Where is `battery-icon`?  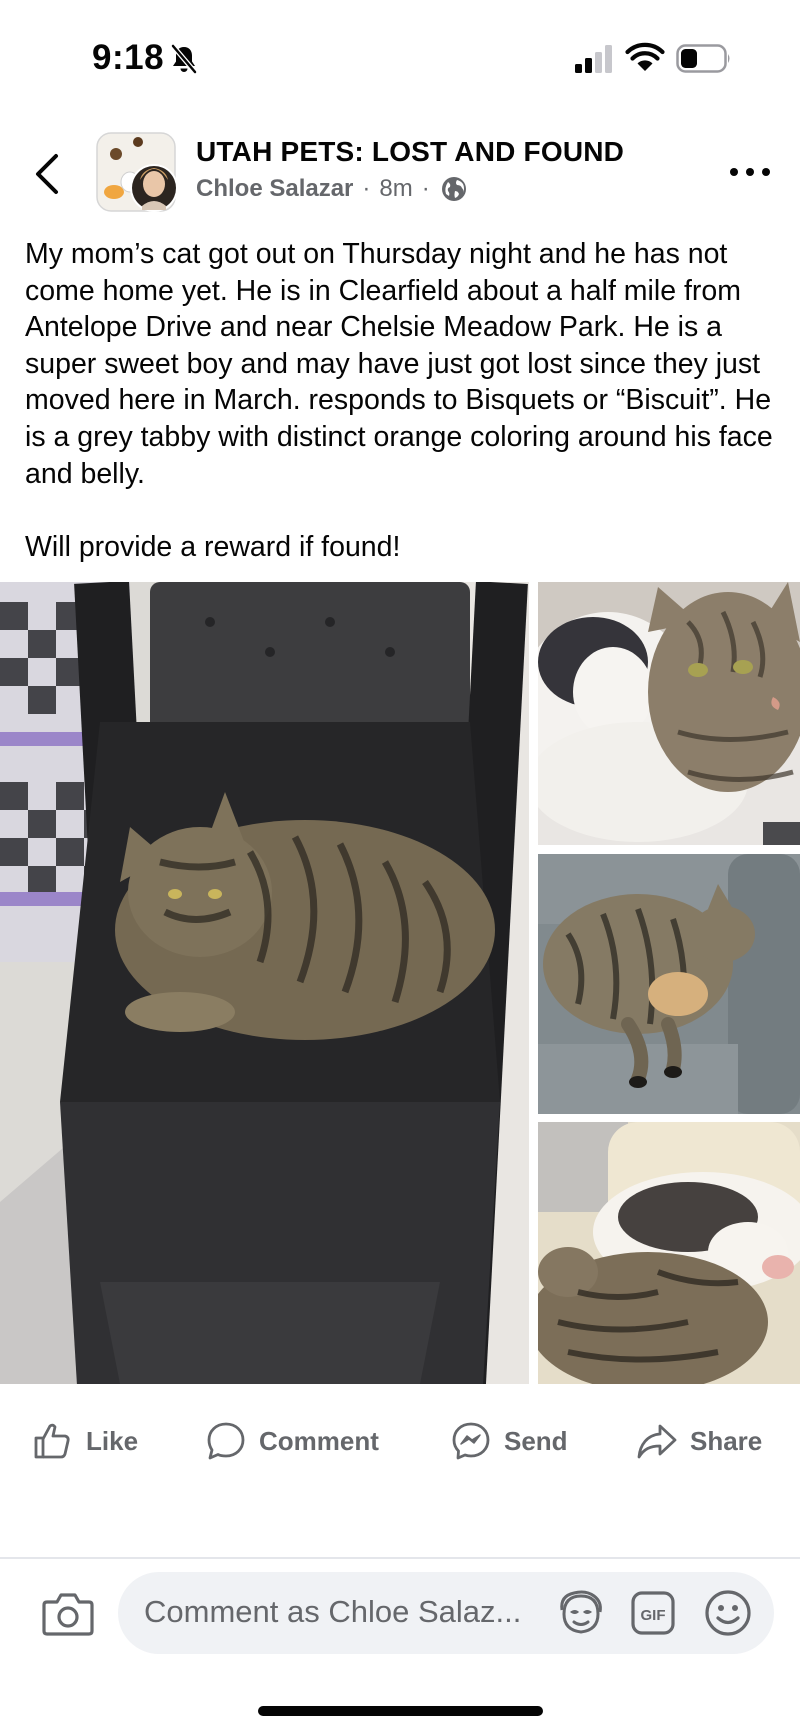 battery-icon is located at coordinates (703, 58).